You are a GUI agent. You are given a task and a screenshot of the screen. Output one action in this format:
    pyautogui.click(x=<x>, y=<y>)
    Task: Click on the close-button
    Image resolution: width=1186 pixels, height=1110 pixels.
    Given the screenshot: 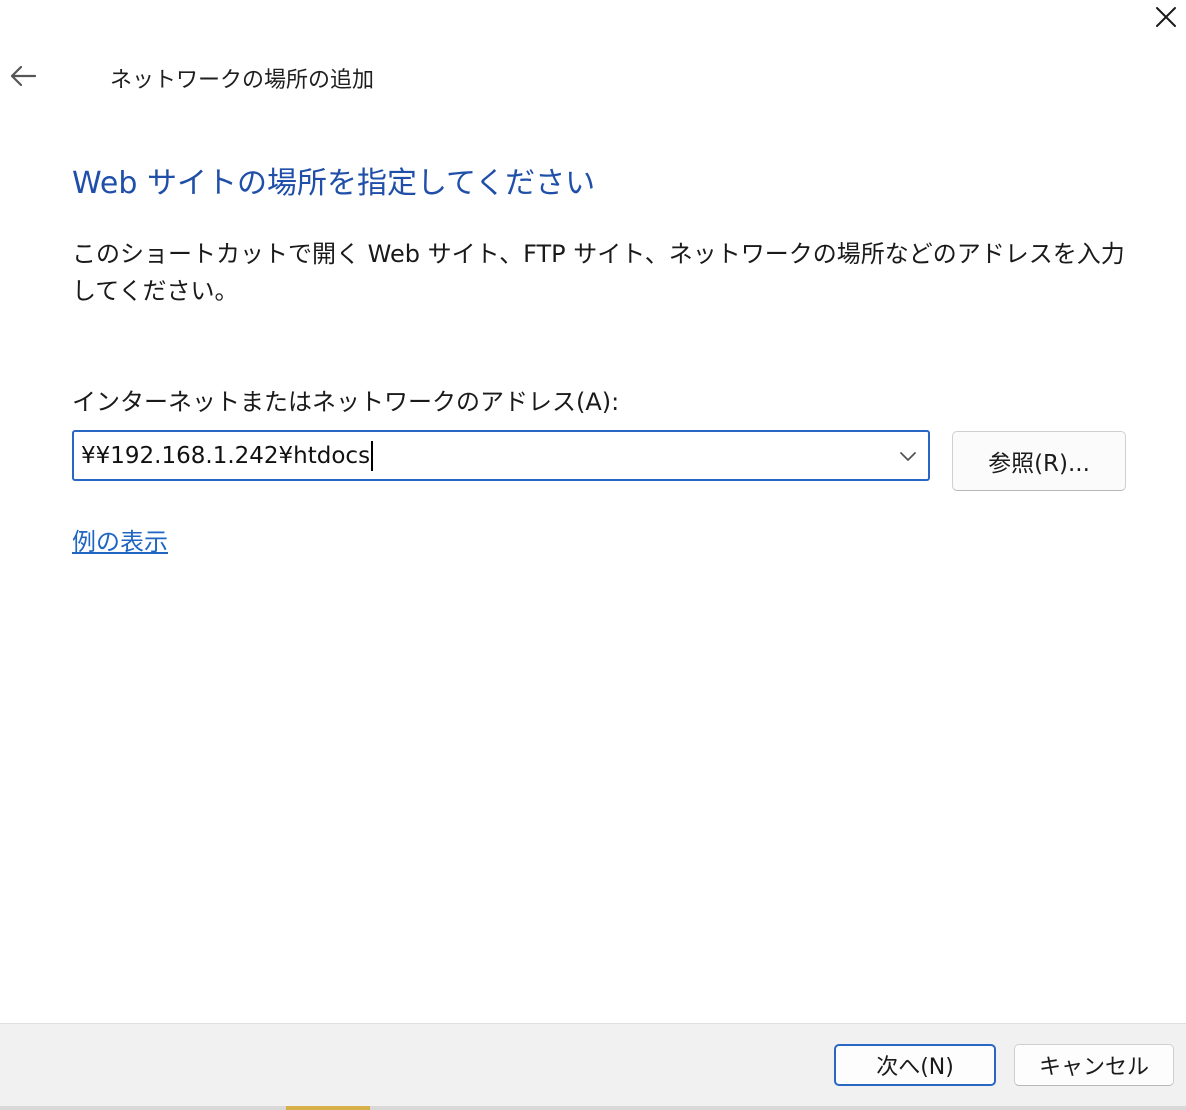 What is the action you would take?
    pyautogui.click(x=1166, y=17)
    